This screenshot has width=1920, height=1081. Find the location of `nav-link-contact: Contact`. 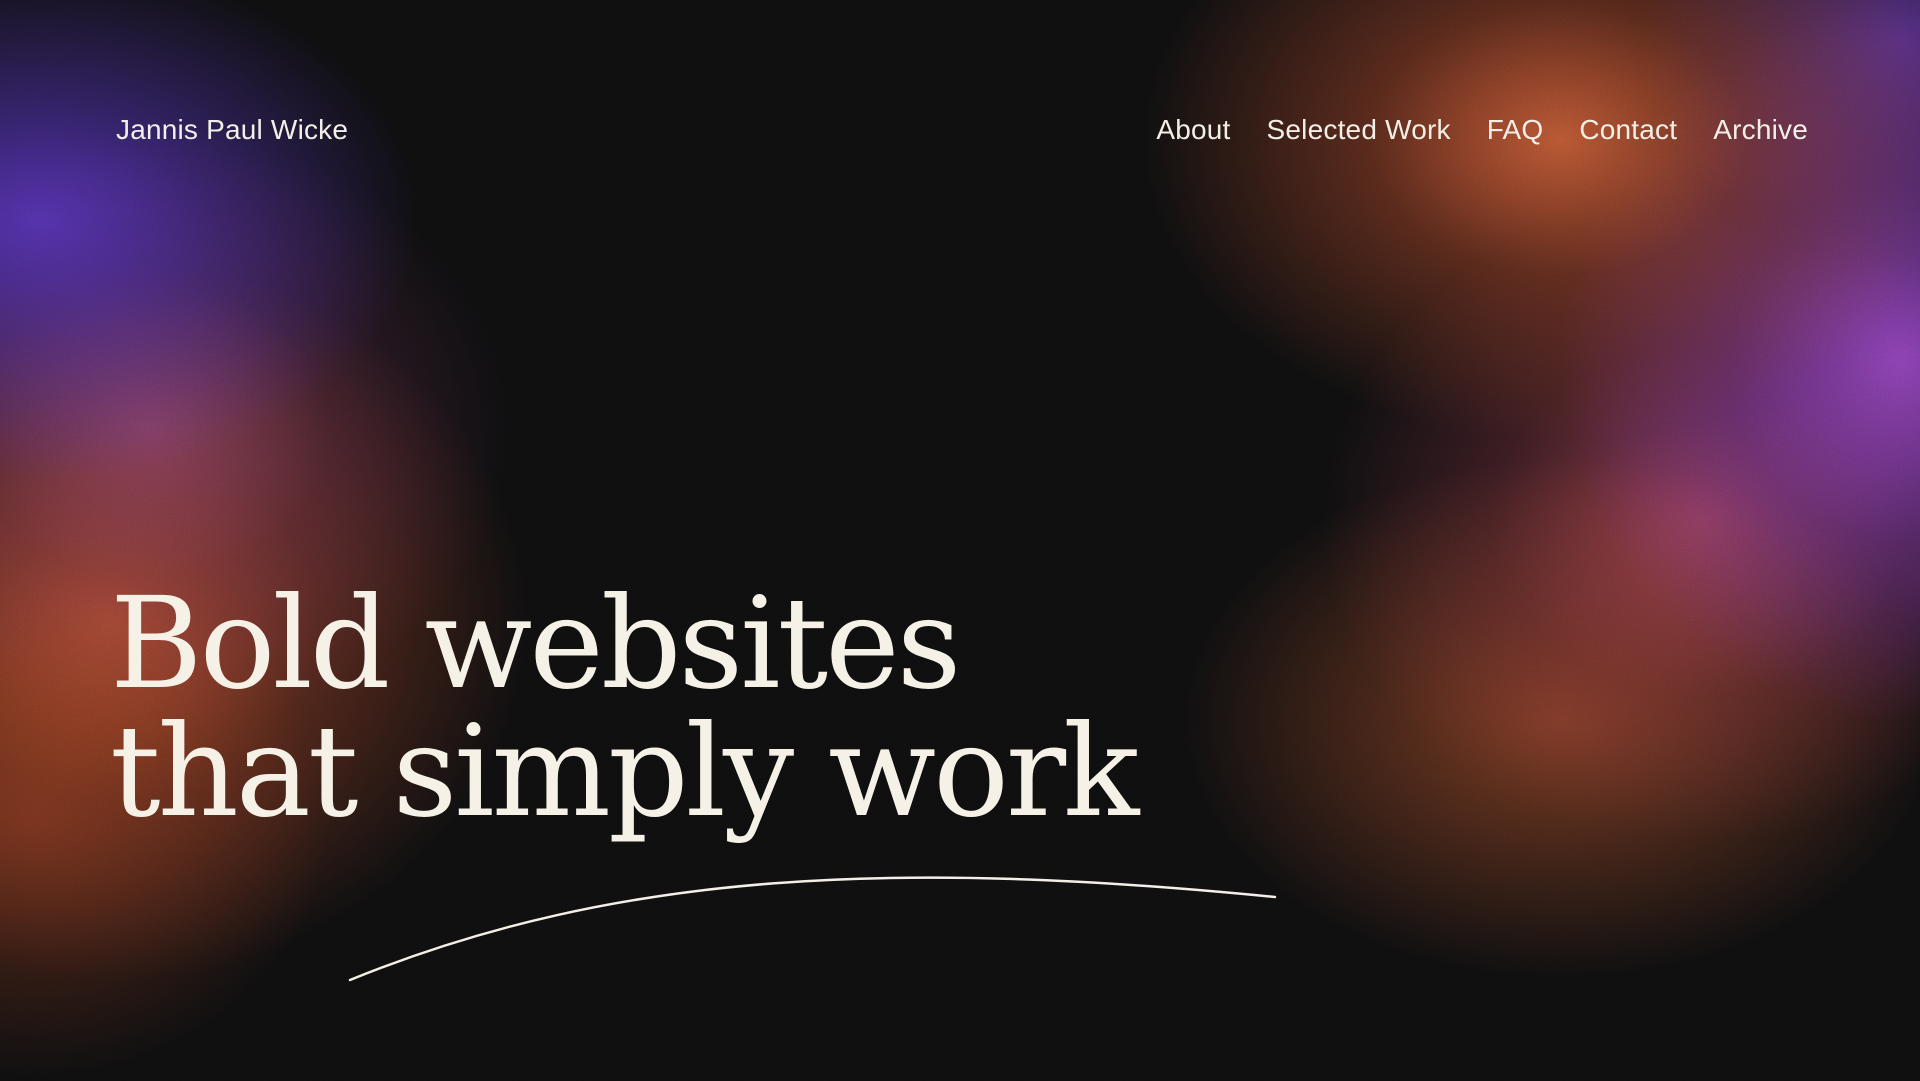

nav-link-contact: Contact is located at coordinates (1628, 130).